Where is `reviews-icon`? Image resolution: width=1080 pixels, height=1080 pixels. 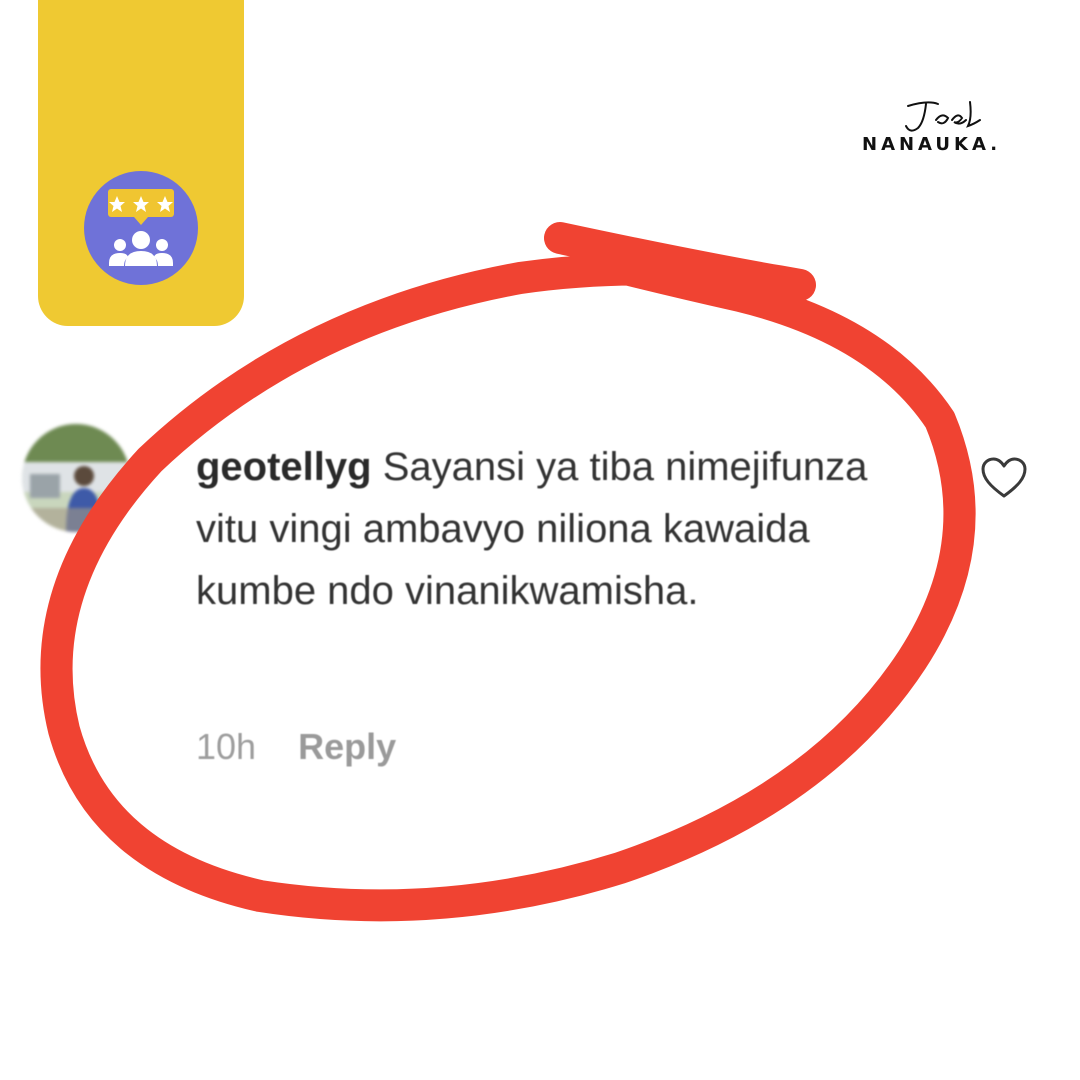 reviews-icon is located at coordinates (141, 228).